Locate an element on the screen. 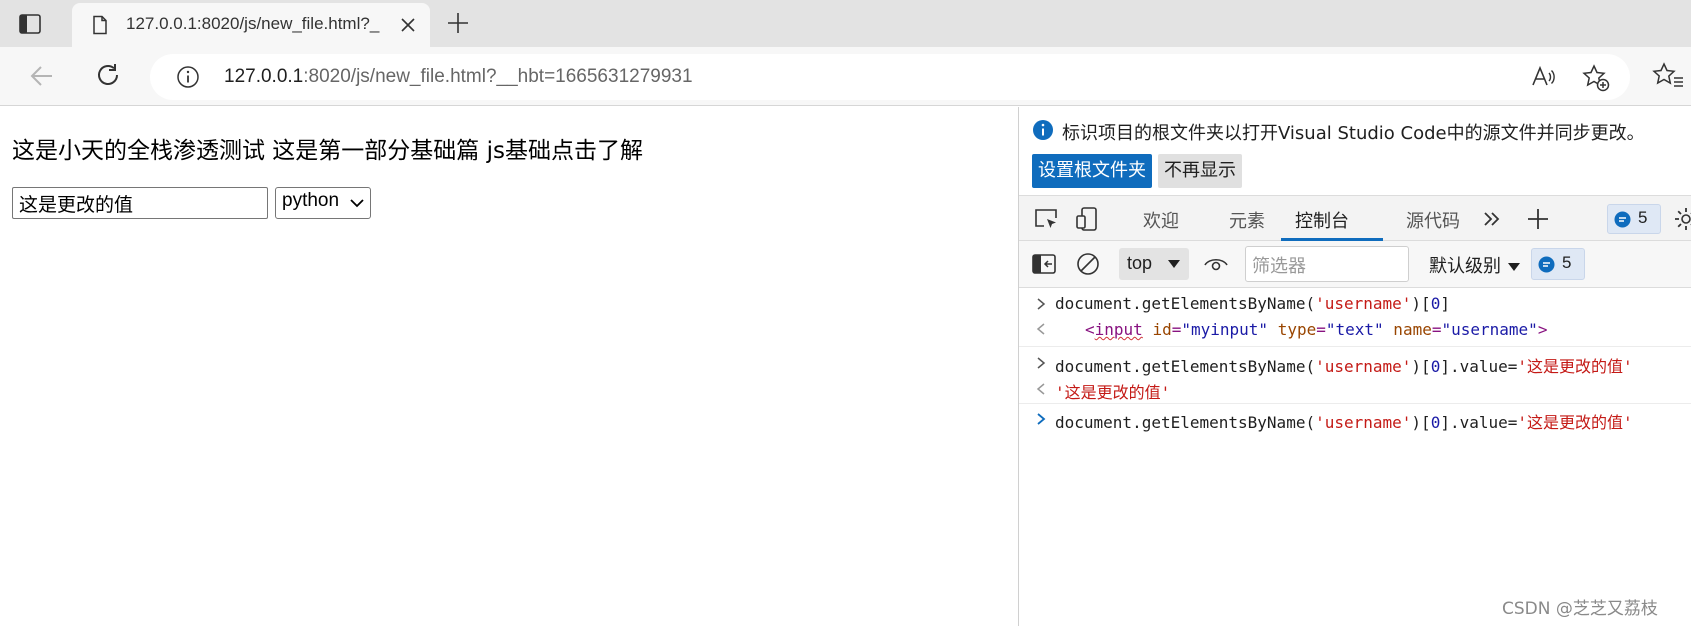 Image resolution: width=1691 pixels, height=626 pixels. watermark: CSDN @芝芝又荔枝 is located at coordinates (1580, 609).